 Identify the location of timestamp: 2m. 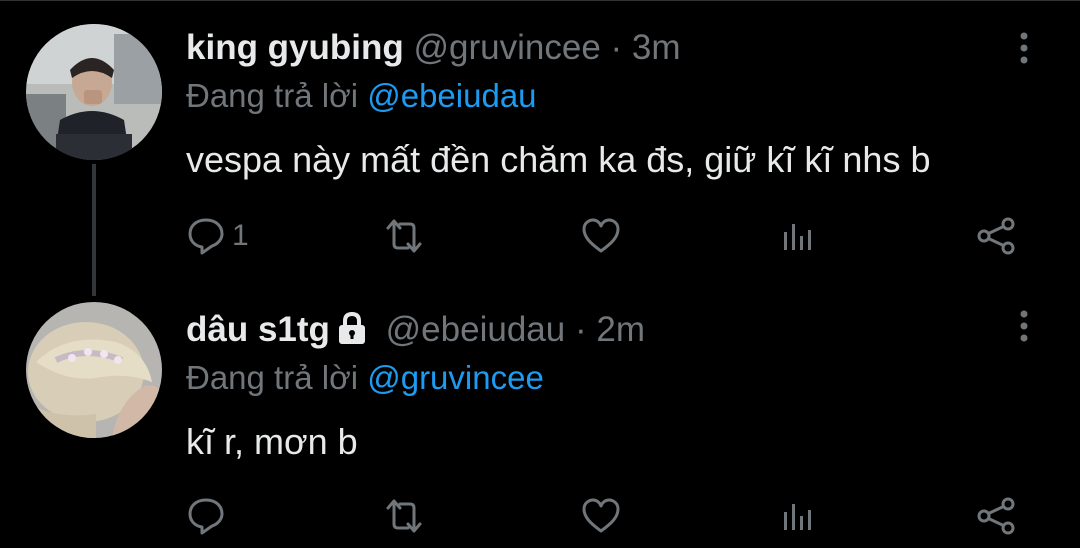
(620, 329).